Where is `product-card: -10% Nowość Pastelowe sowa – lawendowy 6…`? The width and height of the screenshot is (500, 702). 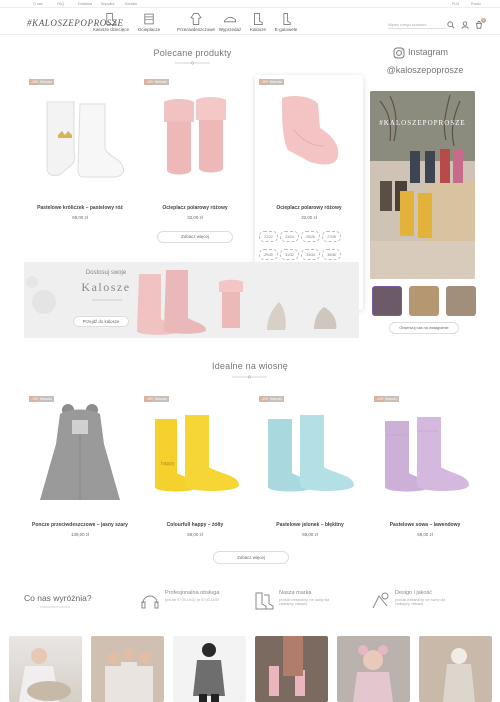 product-card: -10% Nowość Pastelowe sowa – lawendowy 6… is located at coordinates (425, 467).